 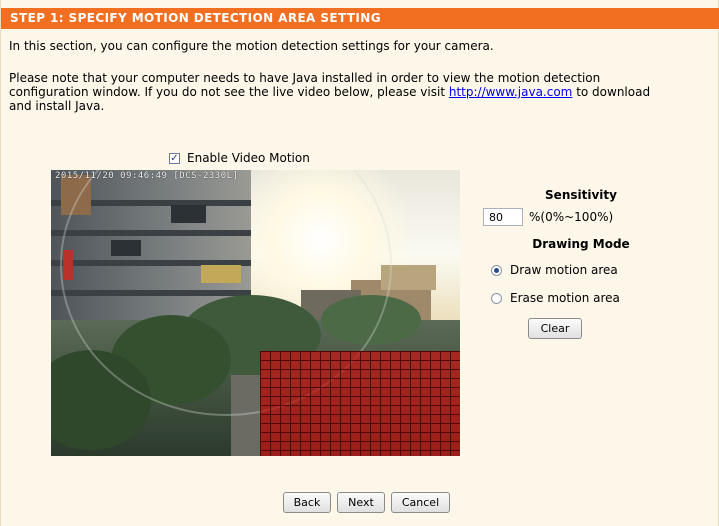 I want to click on enable-video-motion-label: Enable Video Motion, so click(x=248, y=158).